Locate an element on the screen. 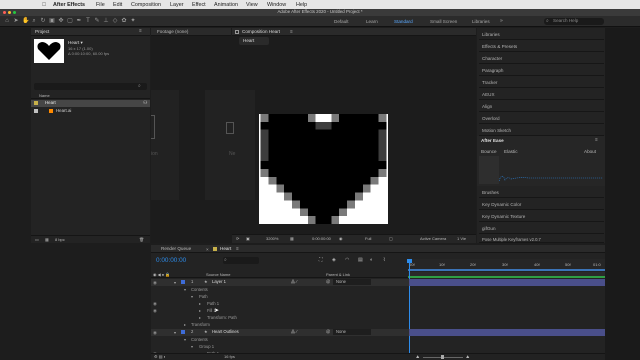 The image size is (640, 360). timeline-search-input: ⌕ is located at coordinates (241, 260).